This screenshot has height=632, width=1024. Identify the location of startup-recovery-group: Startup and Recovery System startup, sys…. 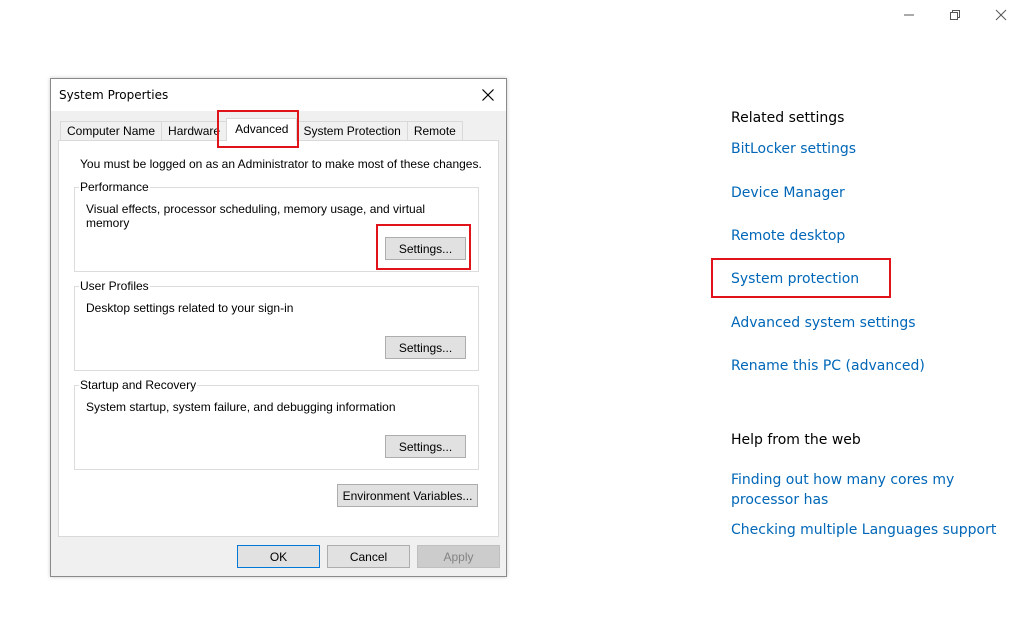
(276, 424).